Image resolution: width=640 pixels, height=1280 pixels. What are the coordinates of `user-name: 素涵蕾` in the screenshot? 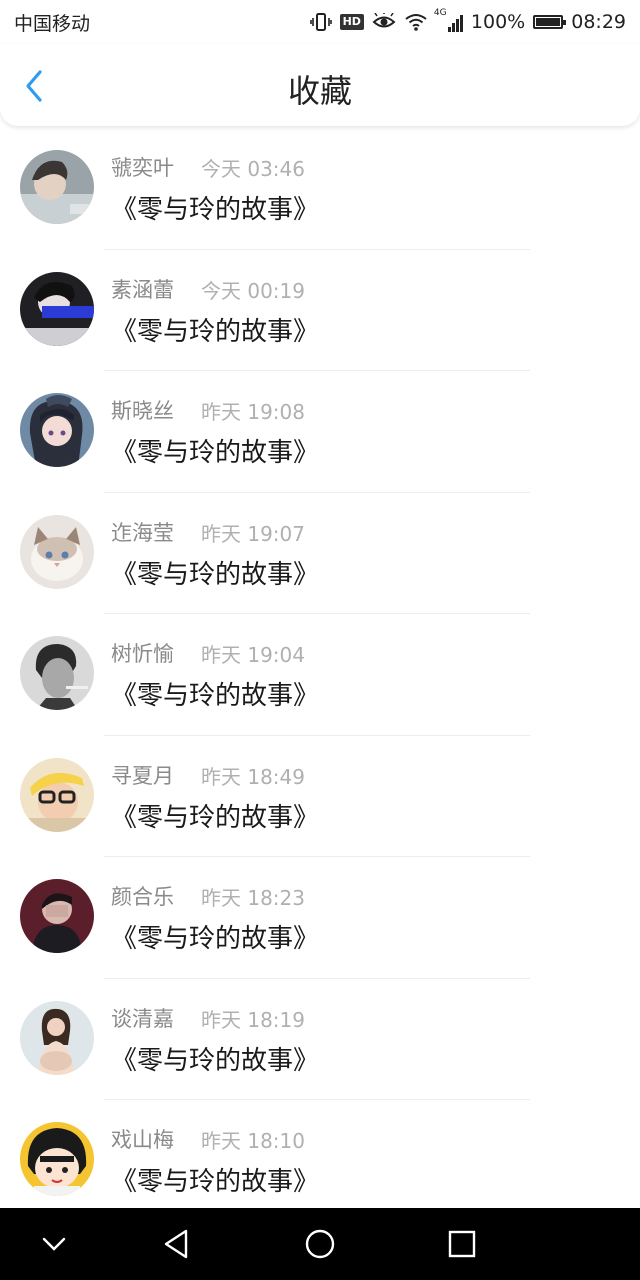 It's located at (142, 289).